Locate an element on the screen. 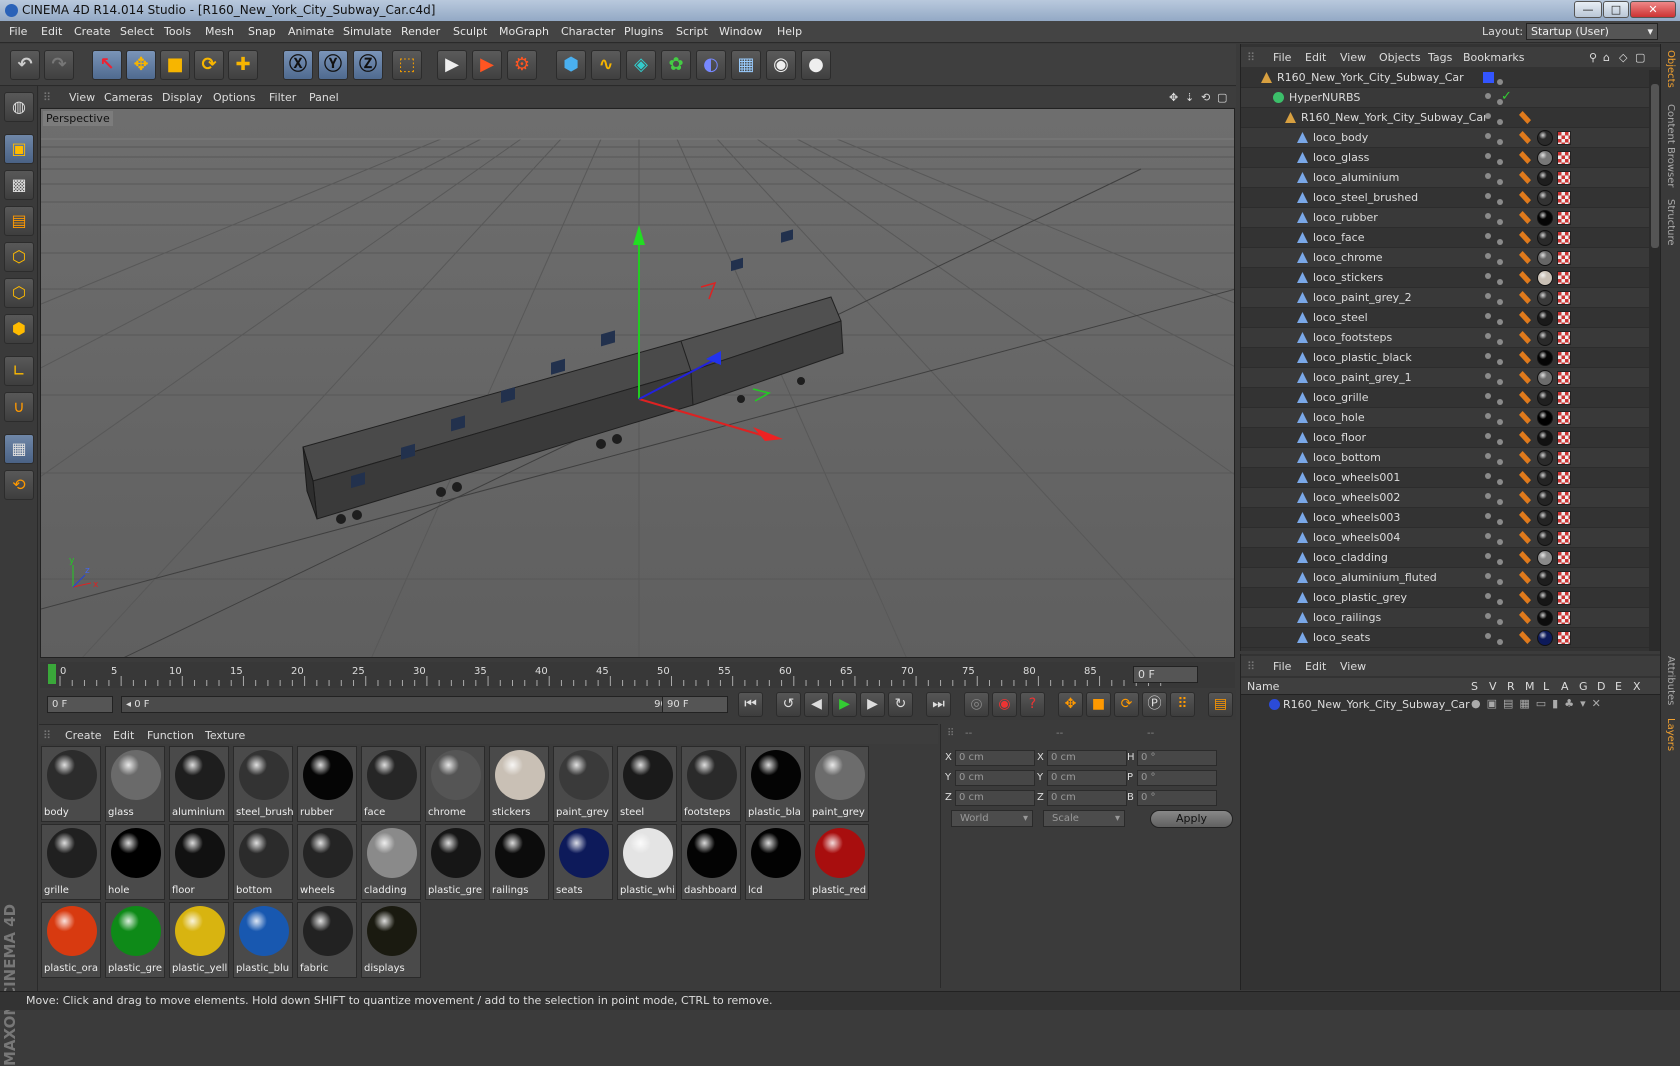 This screenshot has height=1066, width=1680. object-row: loco_wheels002 is located at coordinates (1445, 498).